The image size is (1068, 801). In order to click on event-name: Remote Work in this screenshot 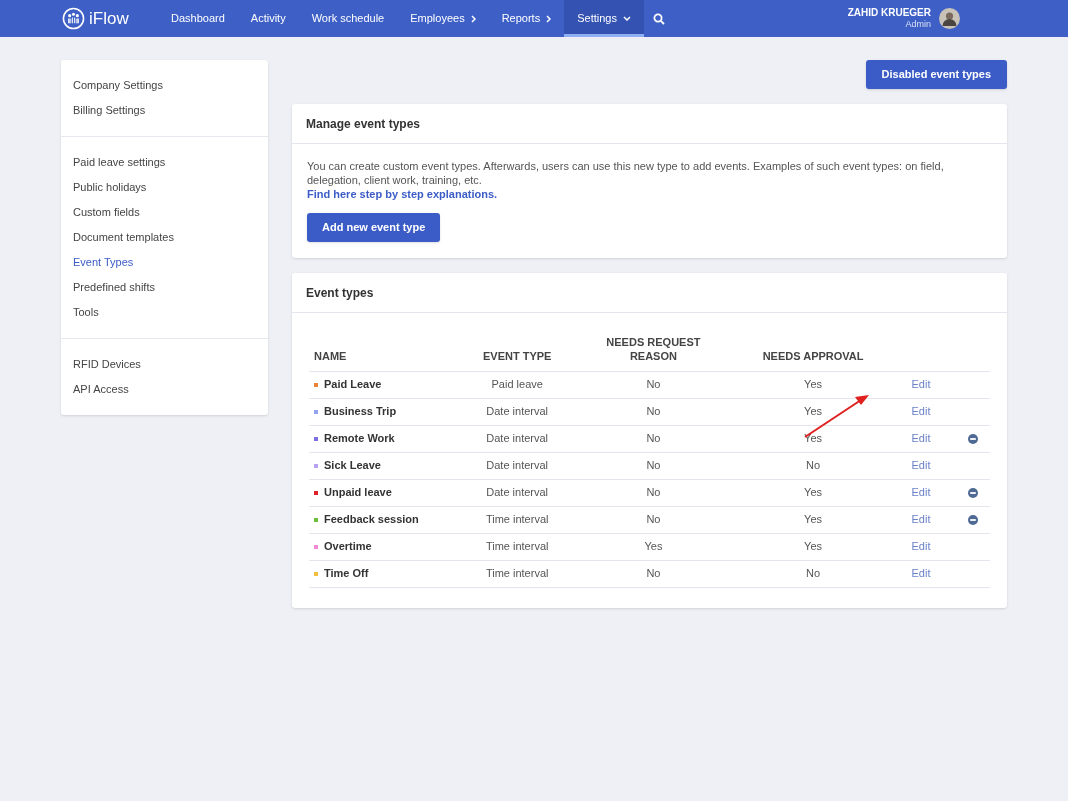, I will do `click(359, 439)`.